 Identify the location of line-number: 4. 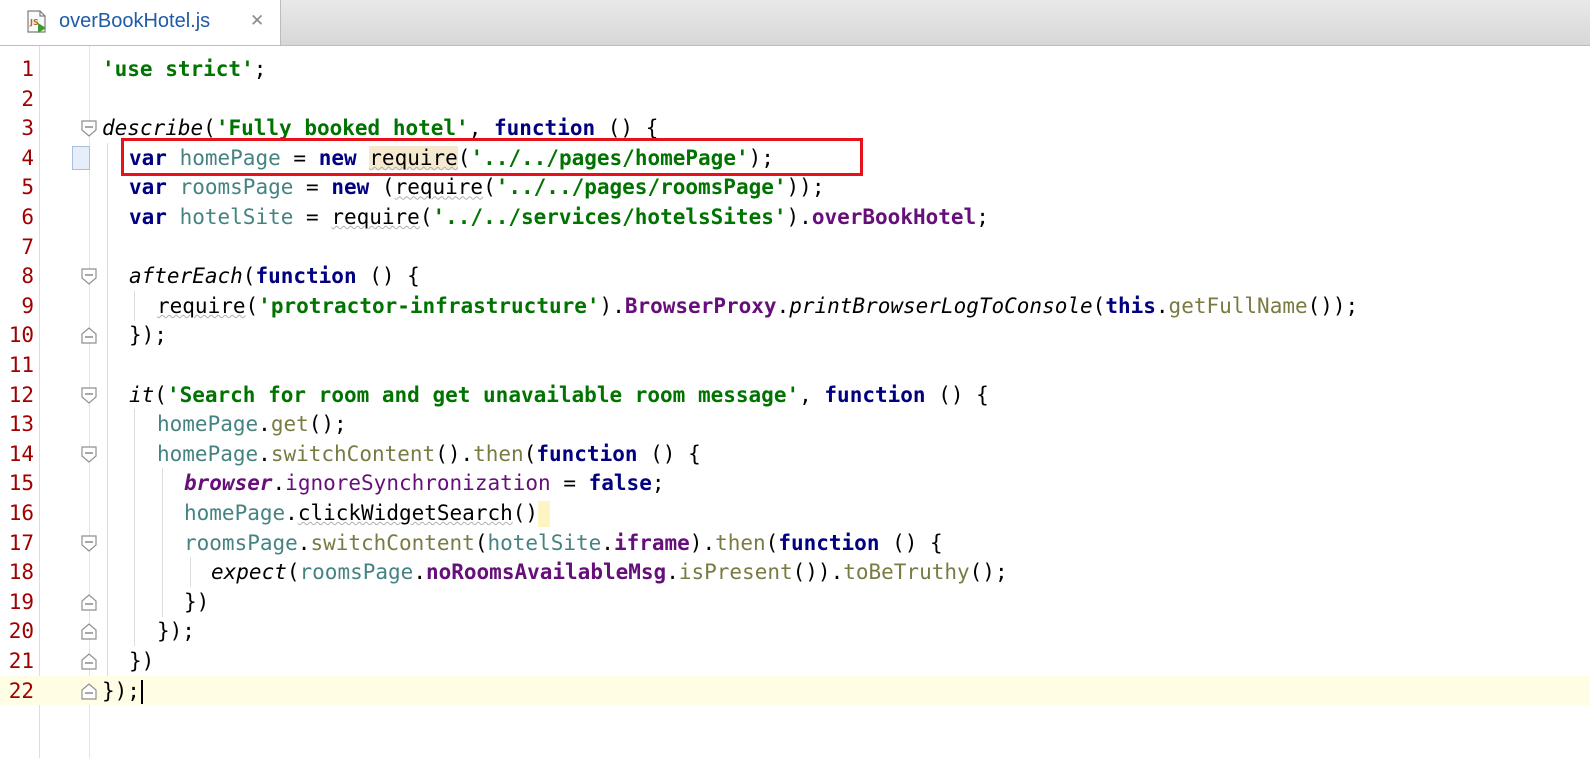
(27, 157).